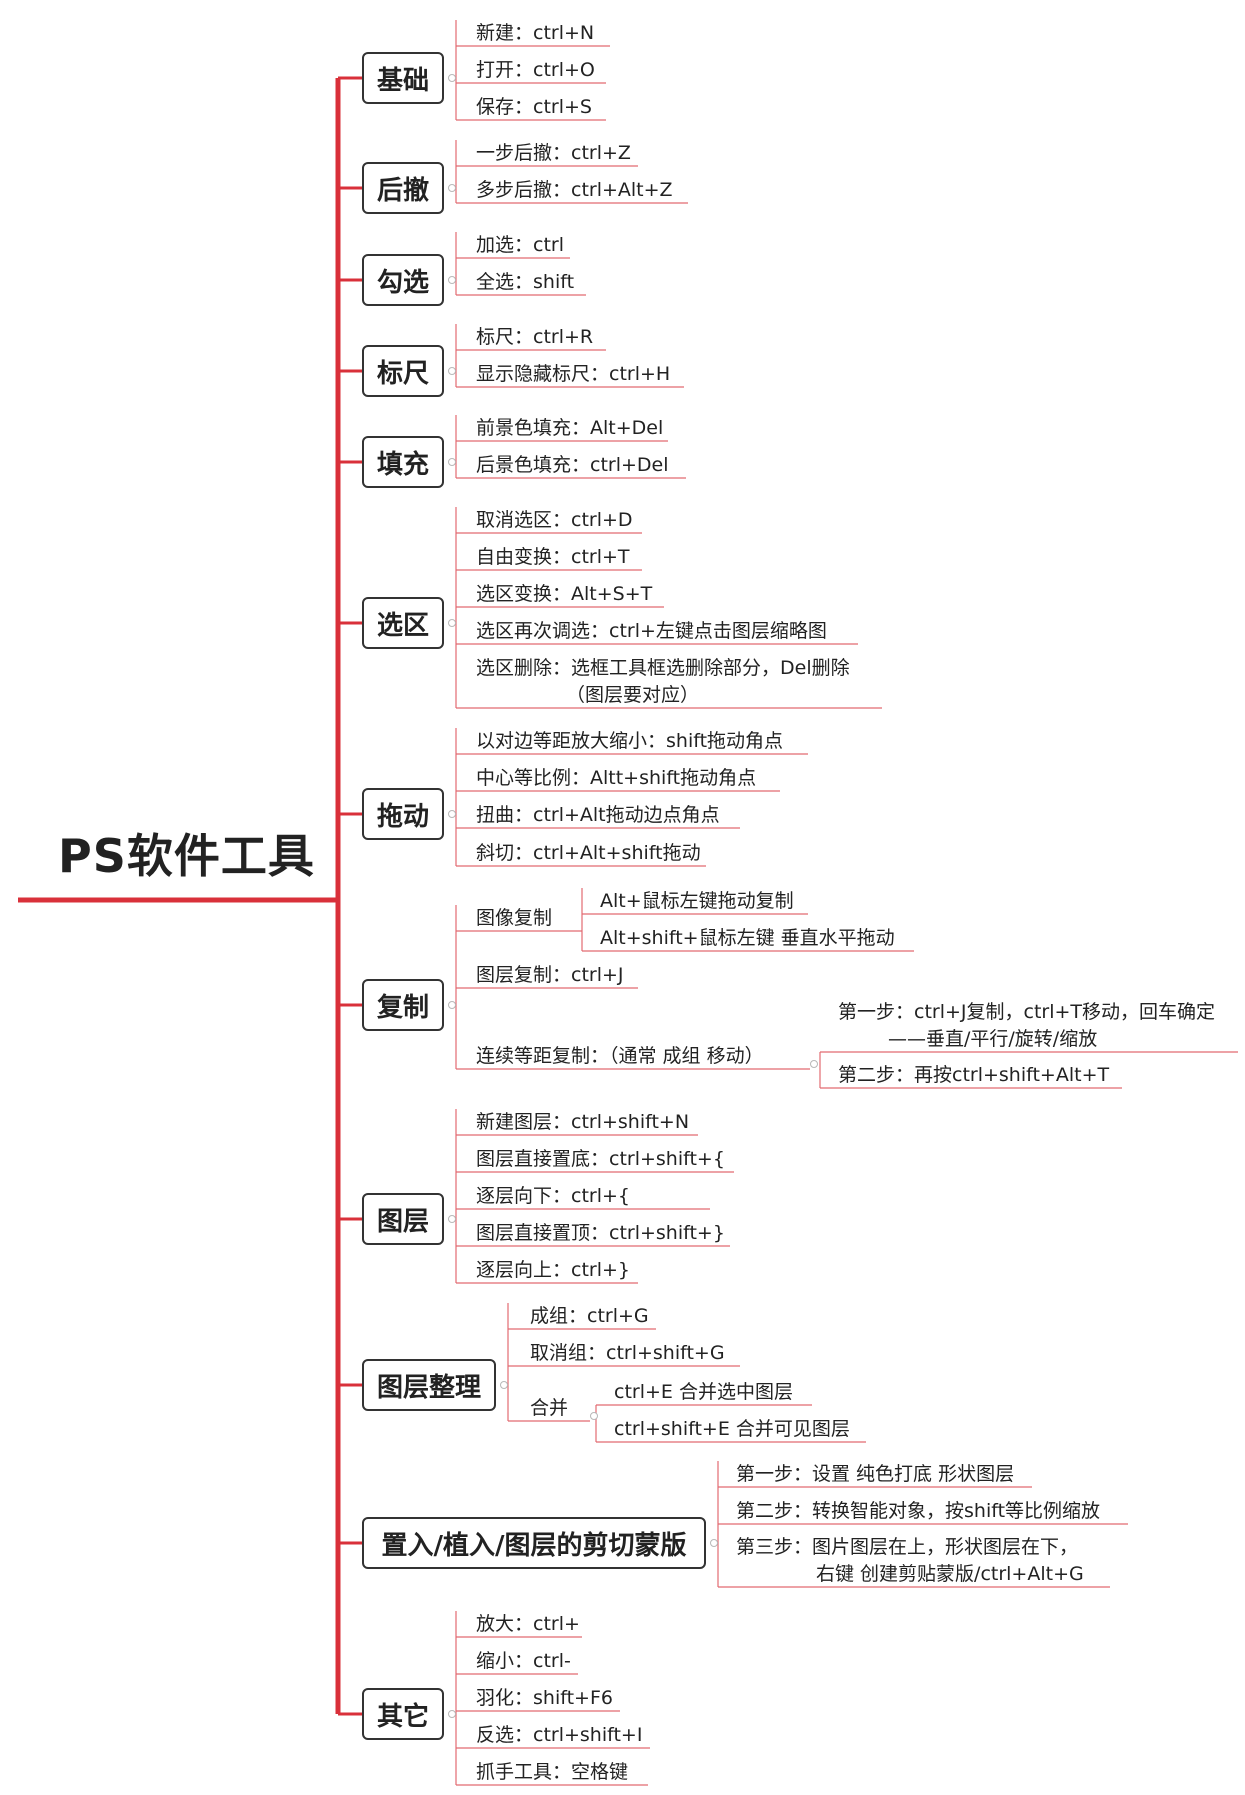  What do you see at coordinates (875, 1474) in the screenshot?
I see `leaf-item: 第一步：设置 纯色打底 形状图层` at bounding box center [875, 1474].